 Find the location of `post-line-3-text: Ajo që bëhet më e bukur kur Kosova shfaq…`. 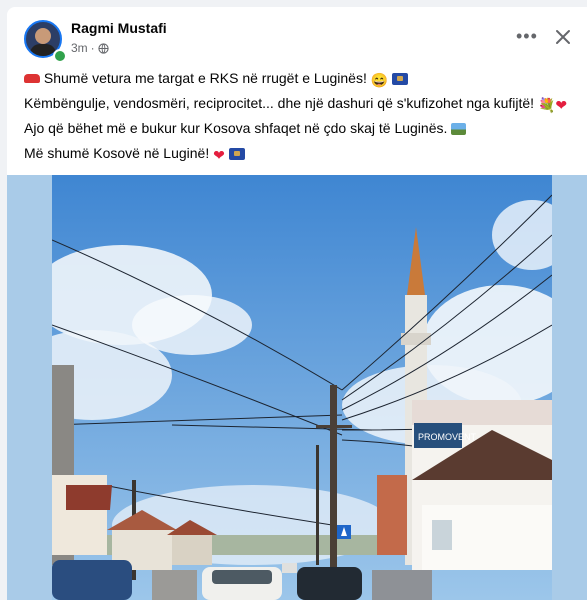

post-line-3-text: Ajo që bëhet më e bukur kur Kosova shfaq… is located at coordinates (236, 128).